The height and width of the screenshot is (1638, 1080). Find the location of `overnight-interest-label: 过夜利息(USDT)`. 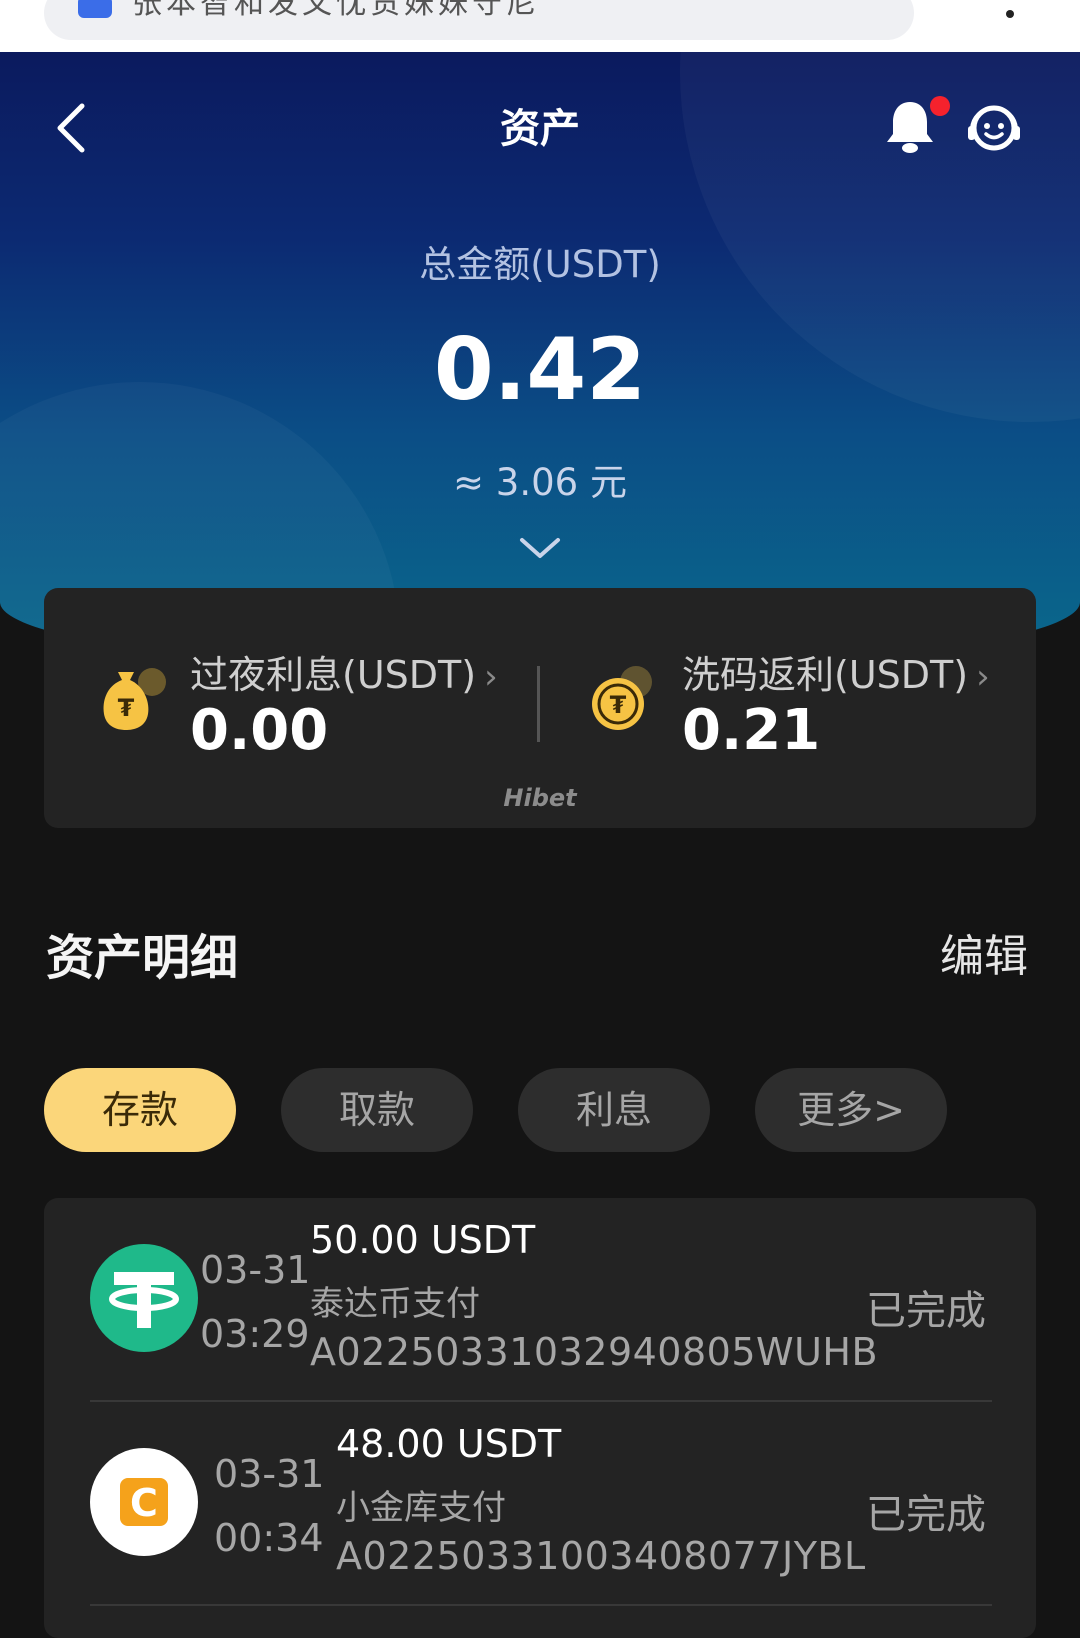

overnight-interest-label: 过夜利息(USDT) is located at coordinates (333, 675).